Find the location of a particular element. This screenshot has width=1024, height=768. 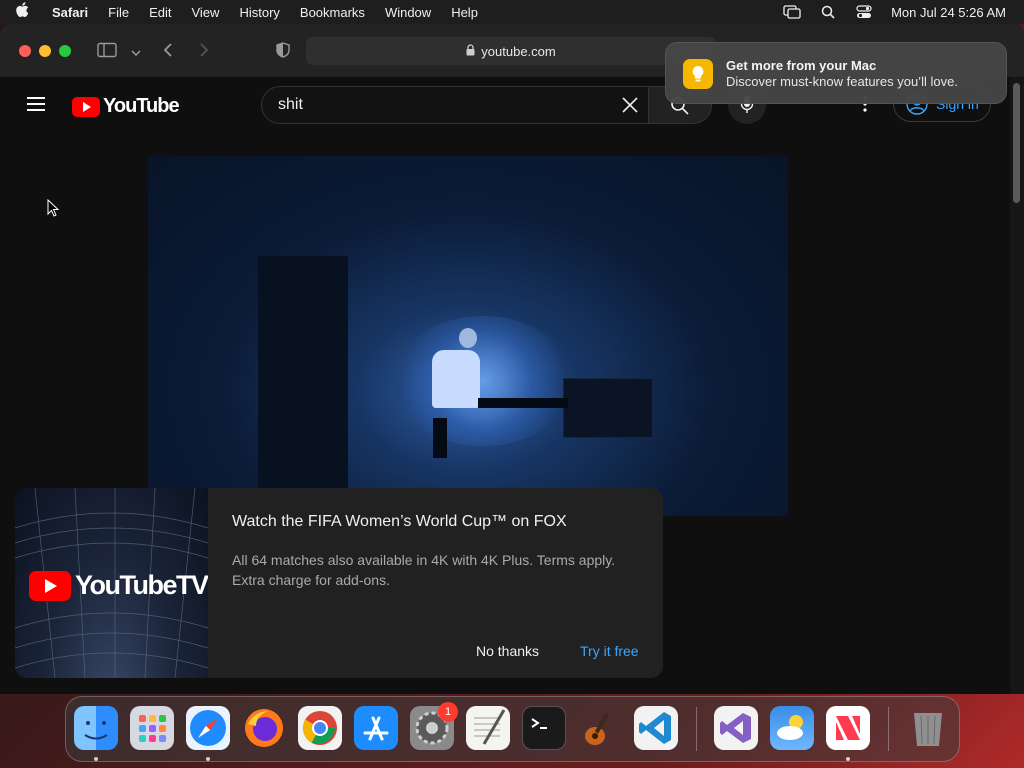

menu-edit: Edit is located at coordinates (160, 12).